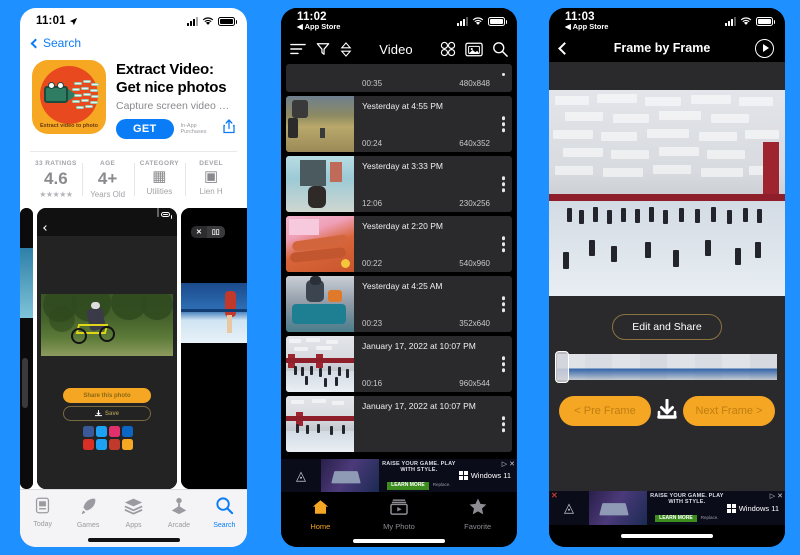 The height and width of the screenshot is (555, 800). I want to click on video-tab-bar: Home My Photo Favorite, so click(399, 513).